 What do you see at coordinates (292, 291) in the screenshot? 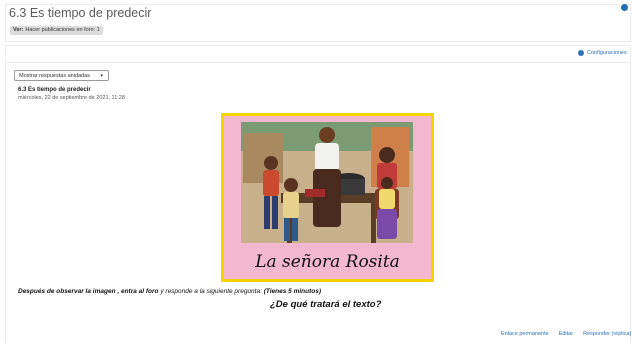
I see `instructions-part-d: (Tienes 5 minutos)` at bounding box center [292, 291].